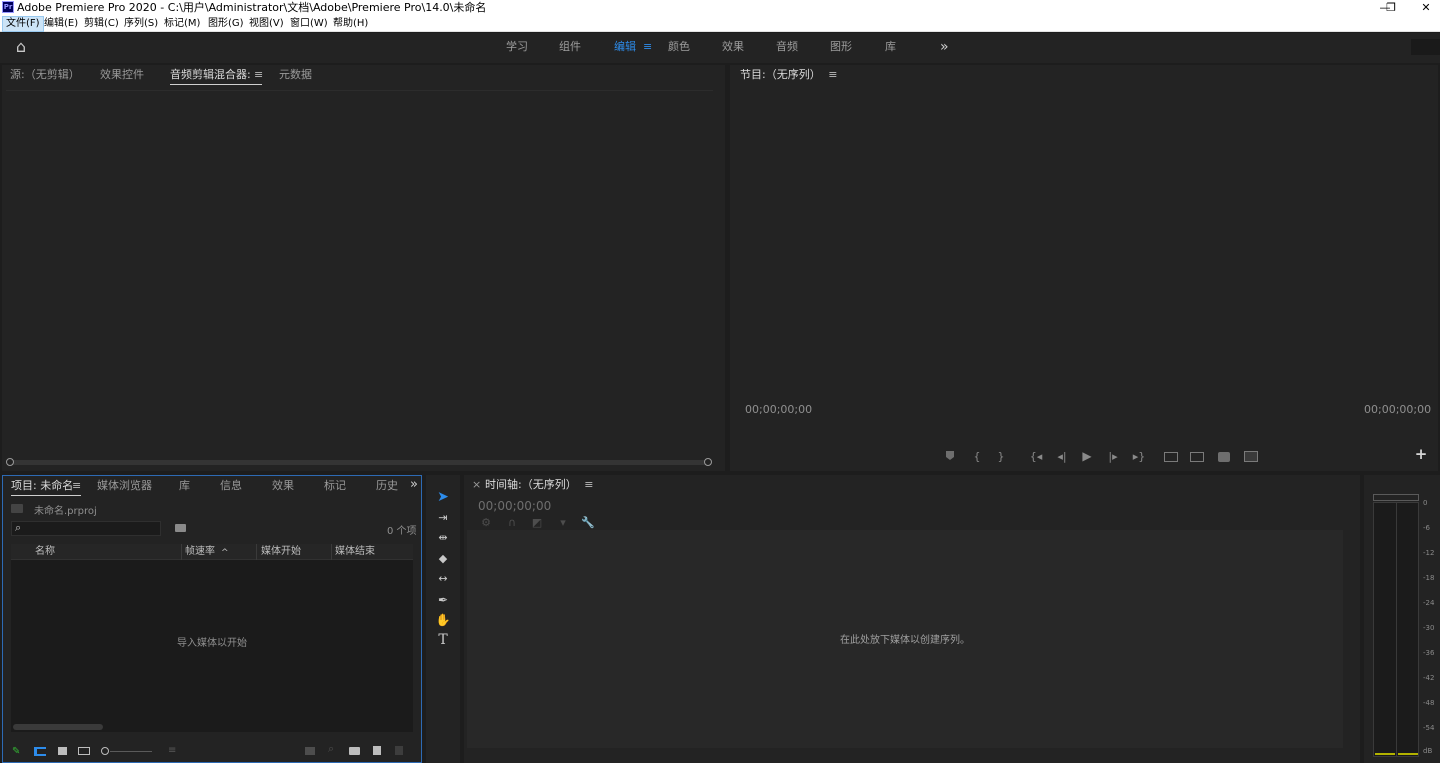  What do you see at coordinates (40, 751) in the screenshot?
I see `list-view-icon` at bounding box center [40, 751].